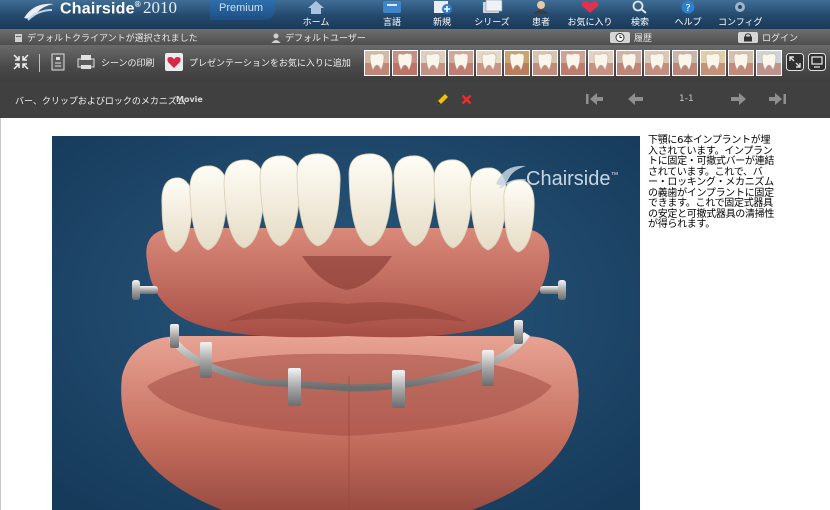  I want to click on nav-new: 新規, so click(442, 14).